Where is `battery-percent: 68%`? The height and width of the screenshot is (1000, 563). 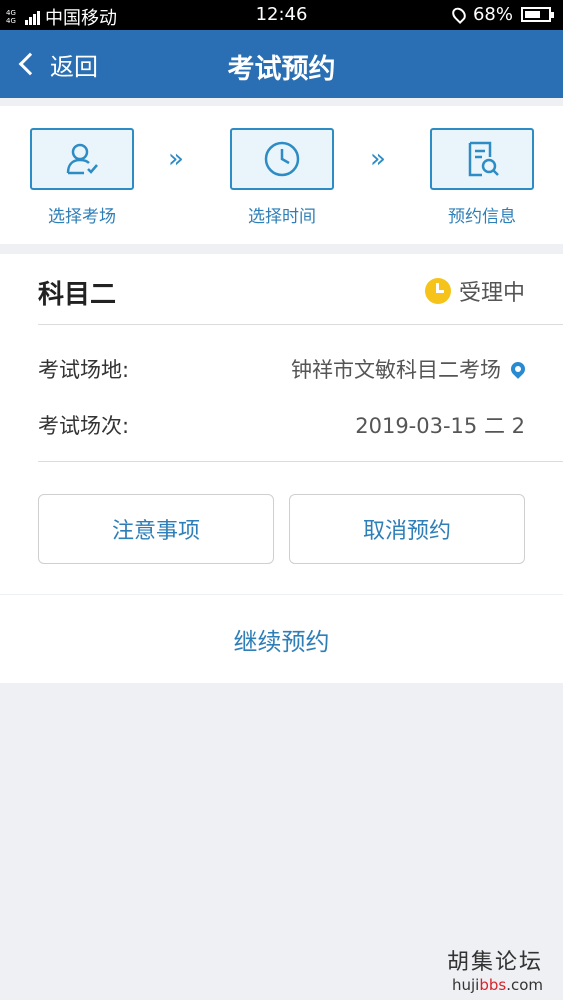 battery-percent: 68% is located at coordinates (492, 14).